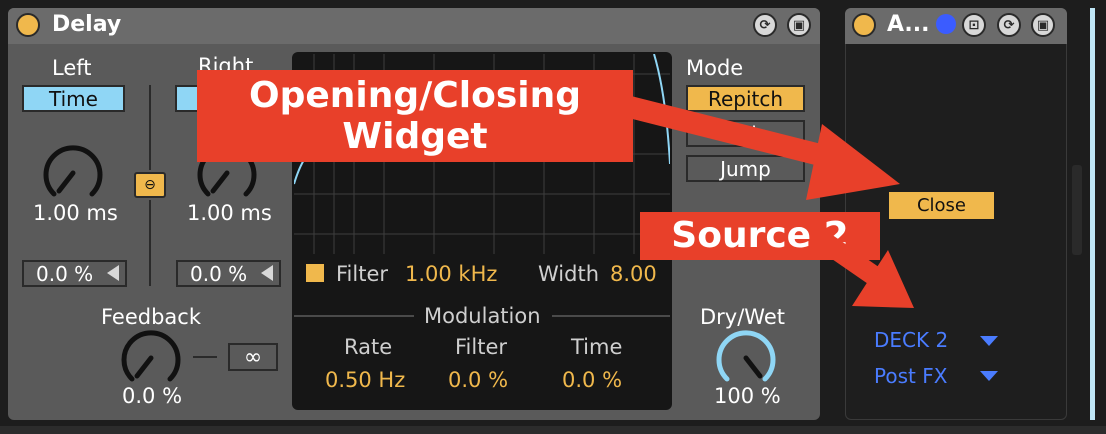 Image resolution: width=1106 pixels, height=434 pixels. I want to click on filter-enable-checkbox, so click(315, 273).